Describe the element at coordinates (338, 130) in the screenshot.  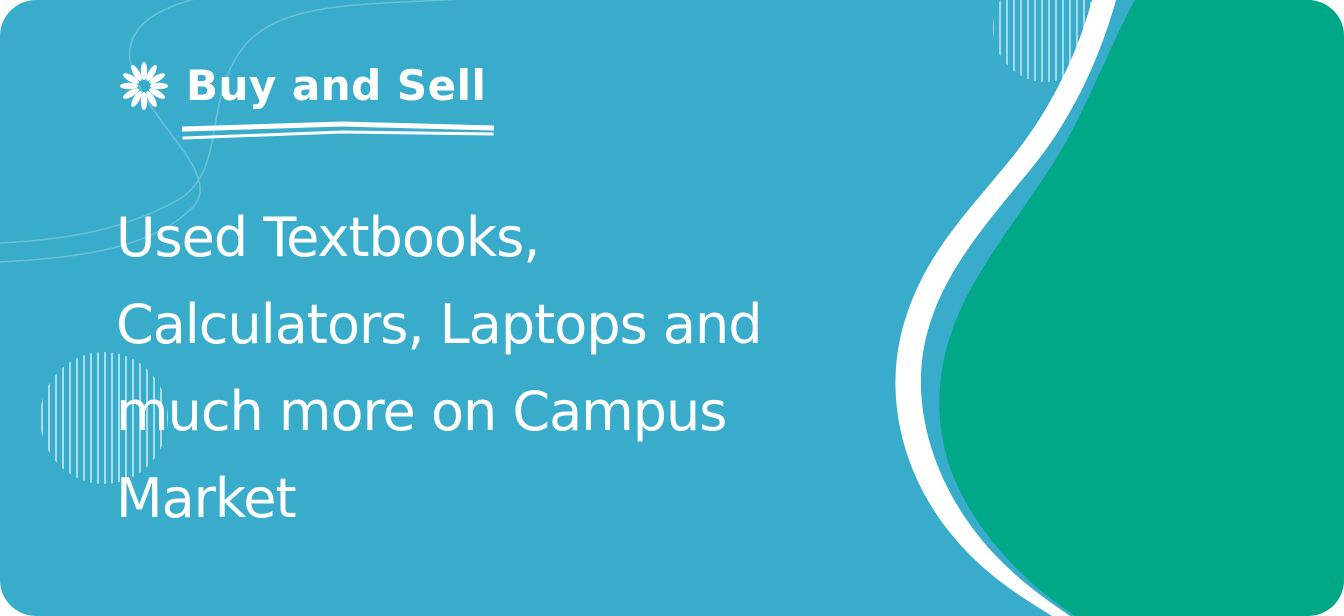
I see `tagline-underline` at that location.